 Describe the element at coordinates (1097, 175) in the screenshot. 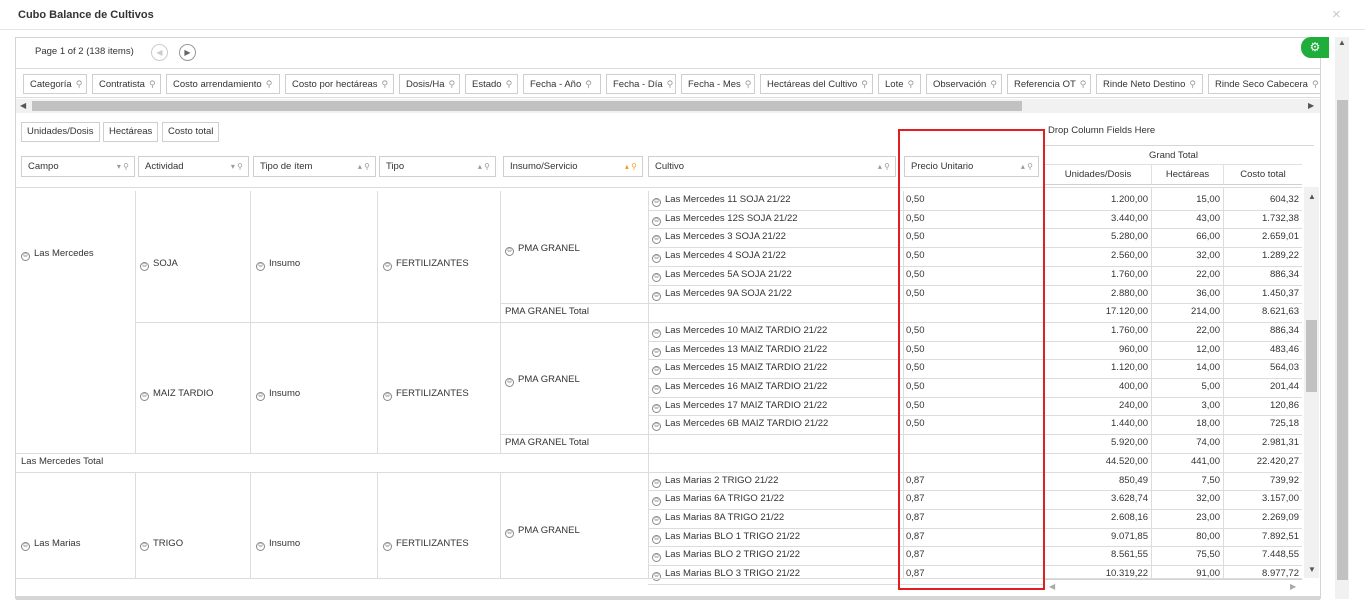

I see `value-header-unidades: Unidades/Dosis` at that location.